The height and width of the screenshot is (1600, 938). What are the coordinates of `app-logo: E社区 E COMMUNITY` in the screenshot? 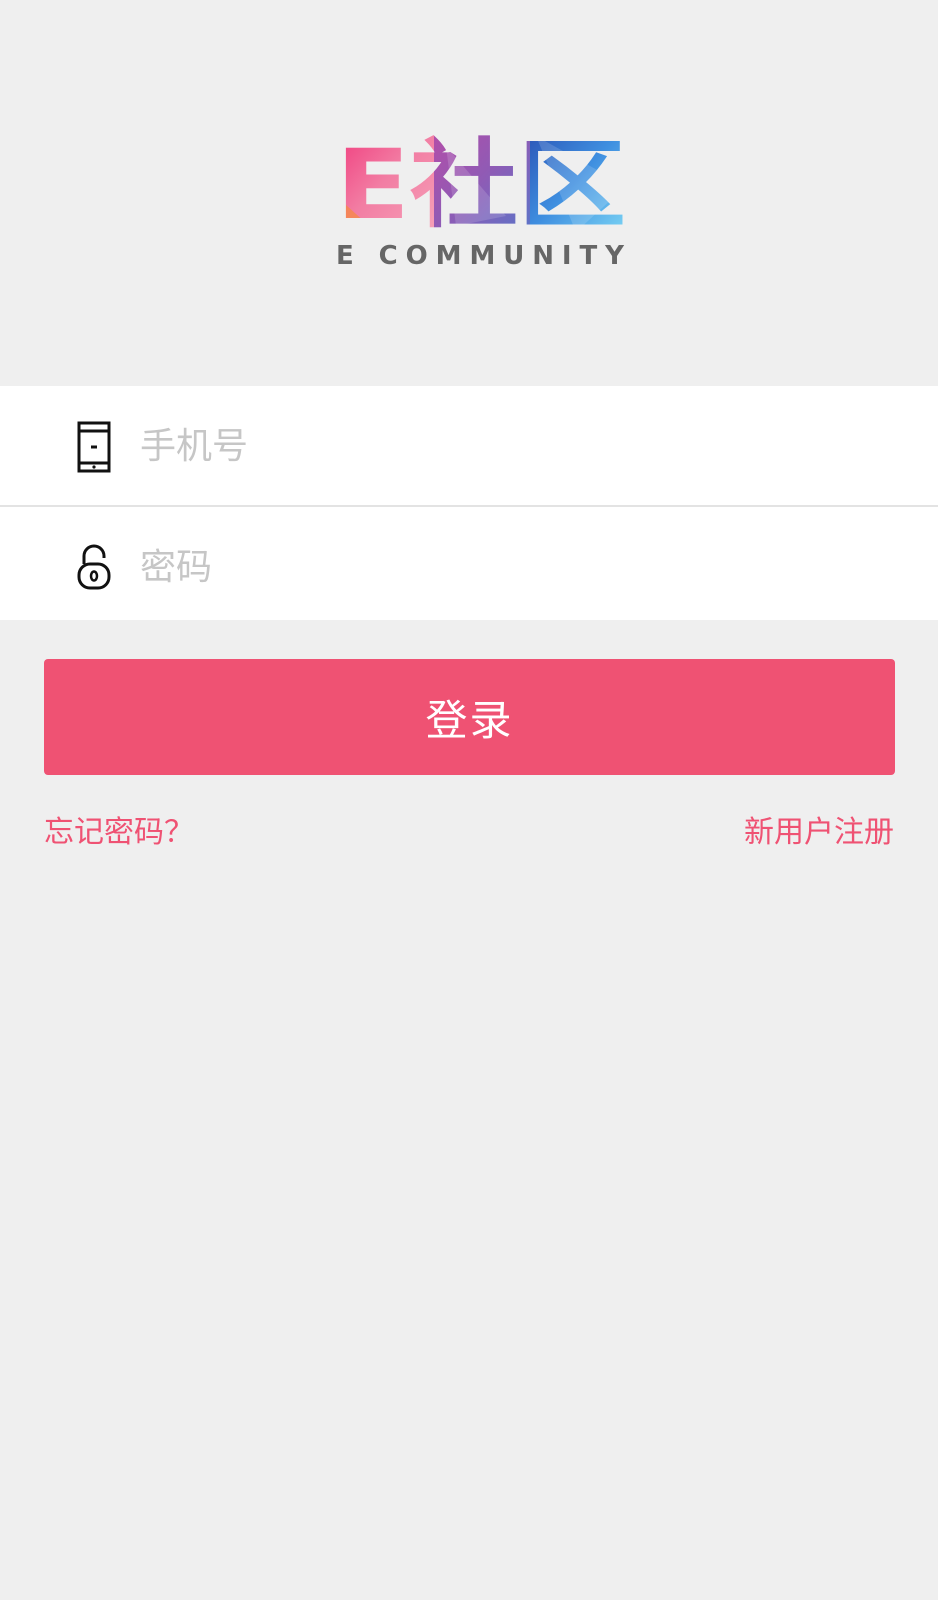 It's located at (469, 201).